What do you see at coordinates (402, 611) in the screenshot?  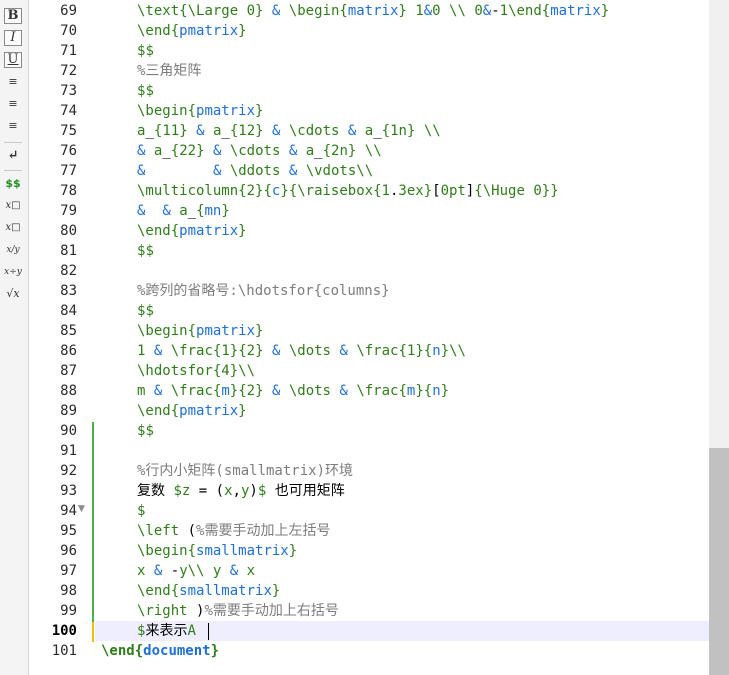 I see `code-line: \right )%需要手动加上右括号` at bounding box center [402, 611].